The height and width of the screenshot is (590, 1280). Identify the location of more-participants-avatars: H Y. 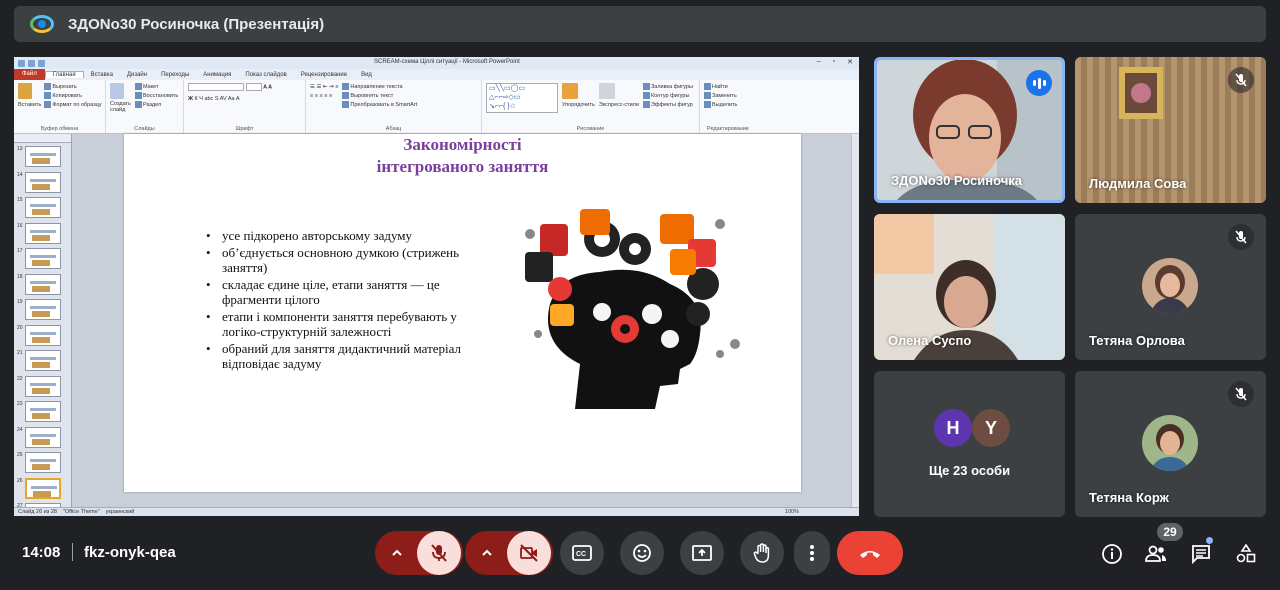
(972, 428).